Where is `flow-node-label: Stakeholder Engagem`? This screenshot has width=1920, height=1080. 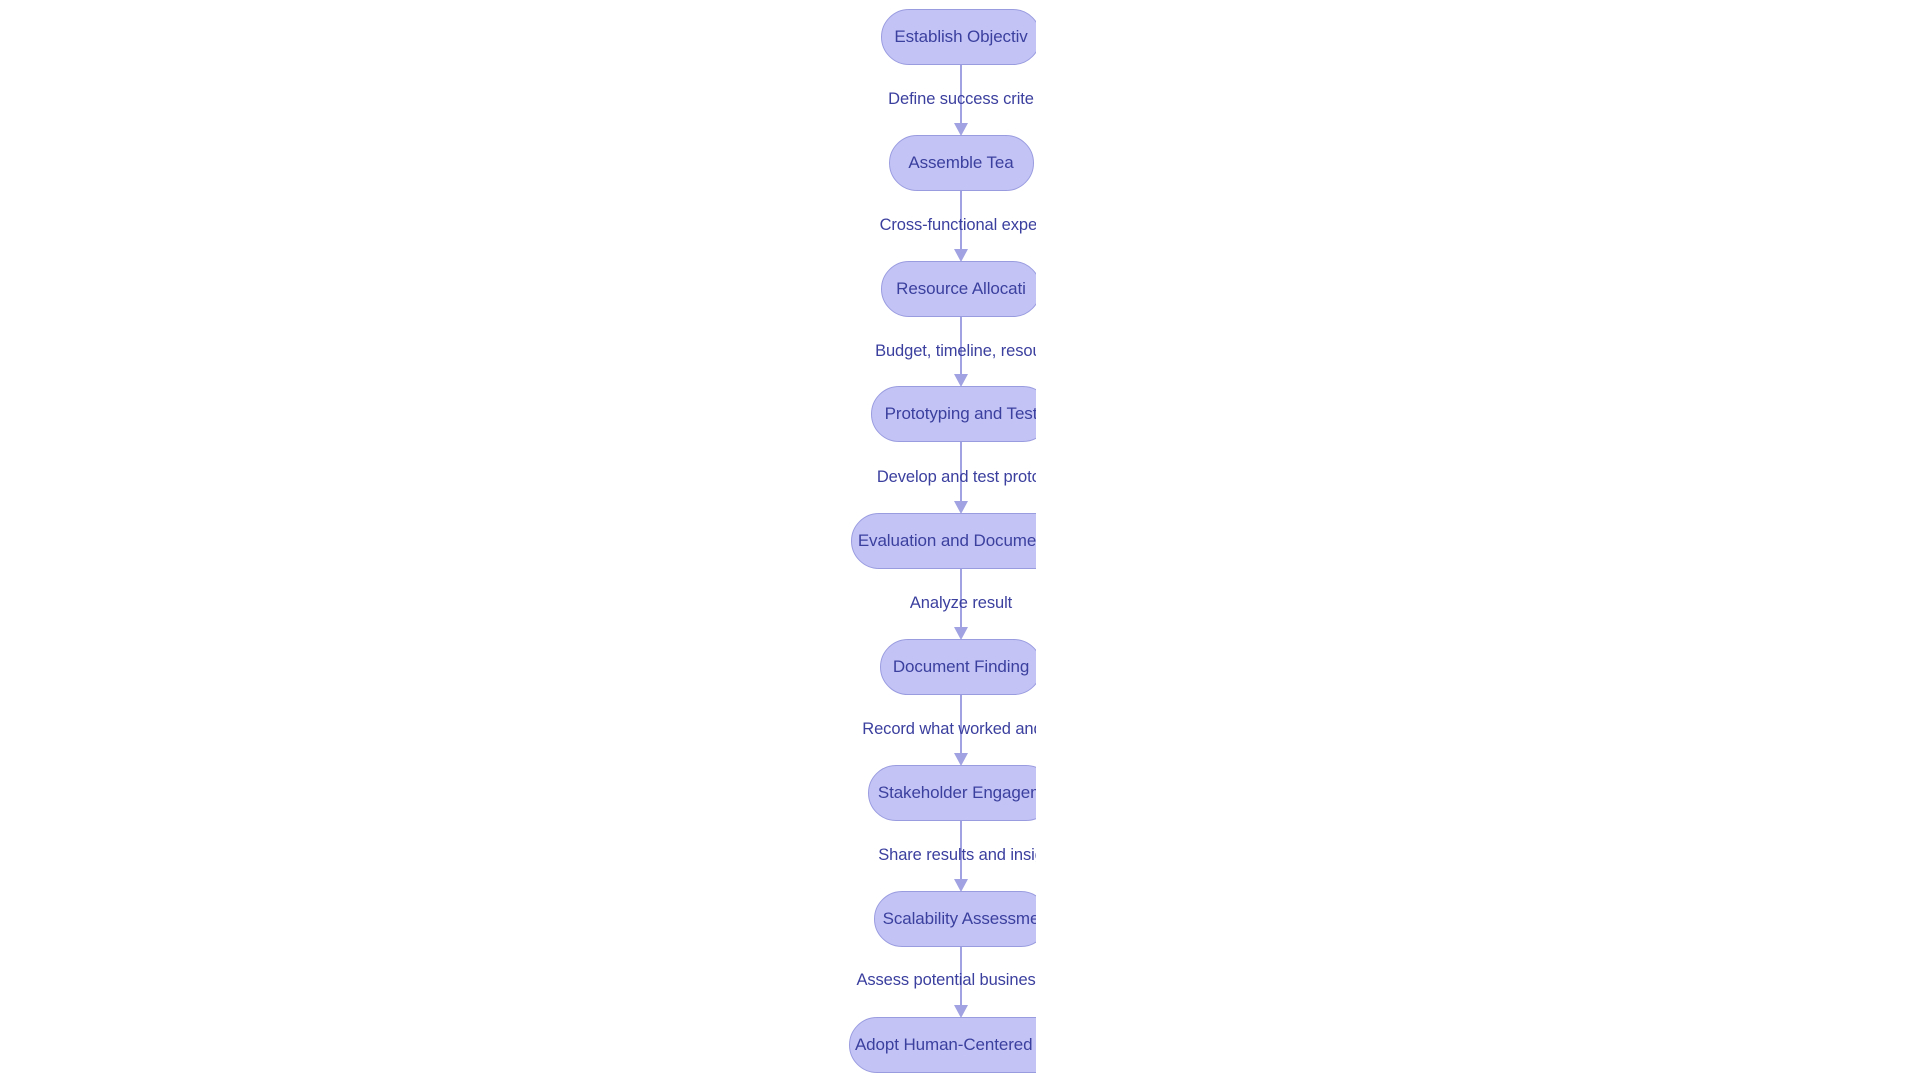
flow-node-label: Stakeholder Engagem is located at coordinates (956, 792).